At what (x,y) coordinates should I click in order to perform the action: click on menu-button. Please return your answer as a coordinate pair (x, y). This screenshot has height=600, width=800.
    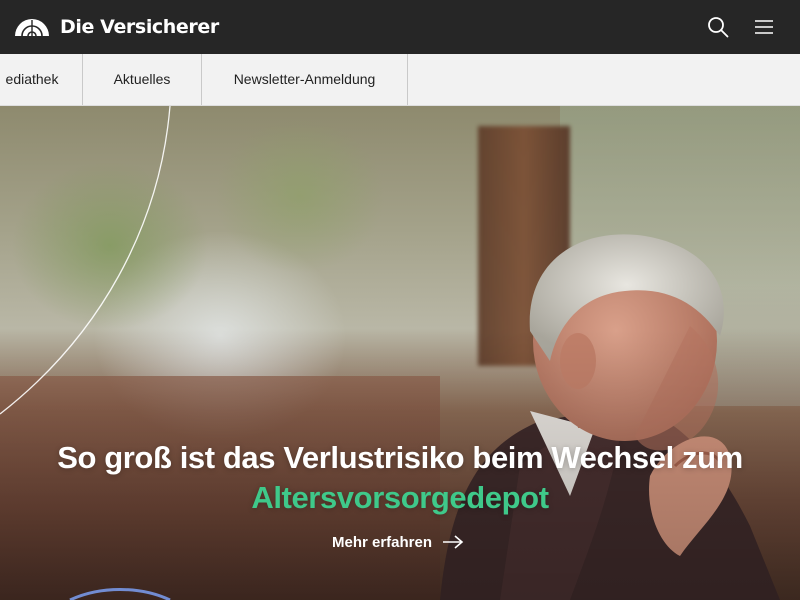
    Looking at the image, I should click on (764, 27).